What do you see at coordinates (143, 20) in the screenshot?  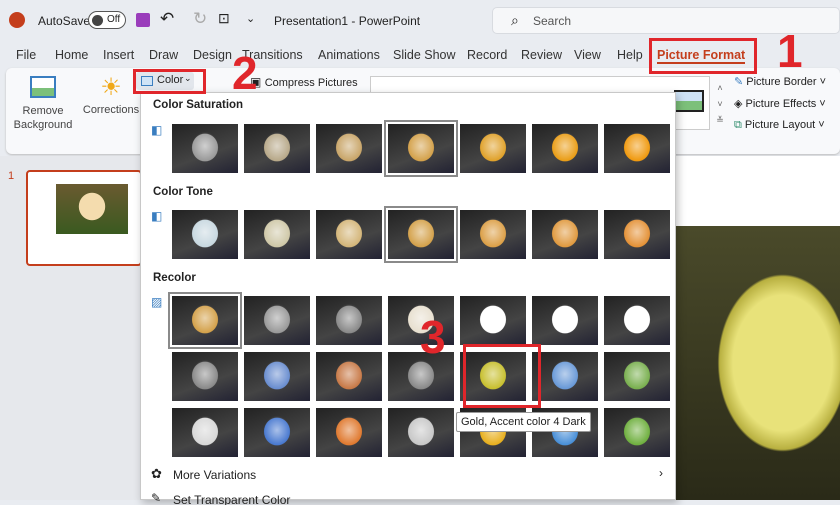 I see `save-icon` at bounding box center [143, 20].